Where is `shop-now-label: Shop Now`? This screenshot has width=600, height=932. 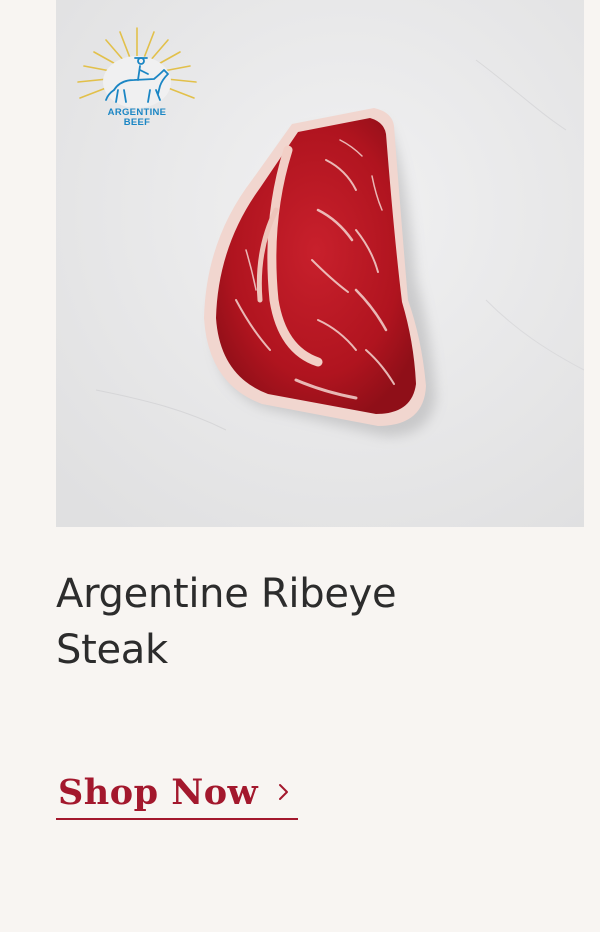
shop-now-label: Shop Now is located at coordinates (158, 792).